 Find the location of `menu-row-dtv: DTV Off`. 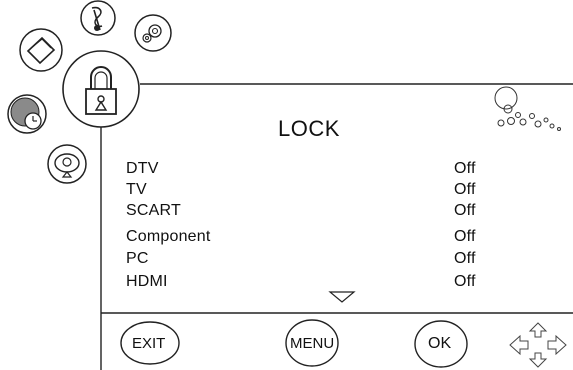

menu-row-dtv: DTV Off is located at coordinates (326, 170).